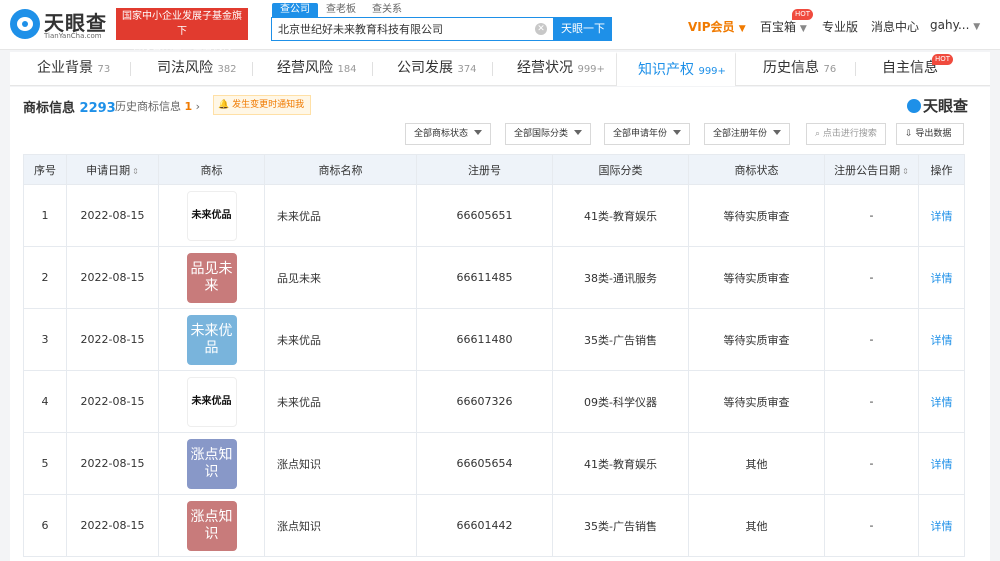 The image size is (1000, 561). Describe the element at coordinates (676, 69) in the screenshot. I see `tab-intellectual-property: 知识产权 999+` at that location.